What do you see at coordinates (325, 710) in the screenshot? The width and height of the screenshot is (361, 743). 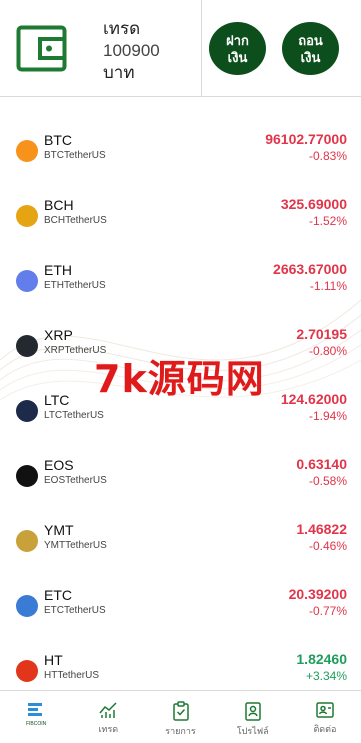 I see `contact-card-icon` at bounding box center [325, 710].